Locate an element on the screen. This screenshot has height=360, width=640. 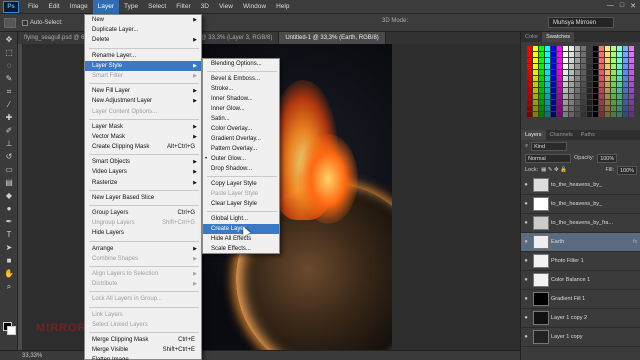
menu-item-hide-all-effects: Hide All Effects is located at coordinates (241, 239).